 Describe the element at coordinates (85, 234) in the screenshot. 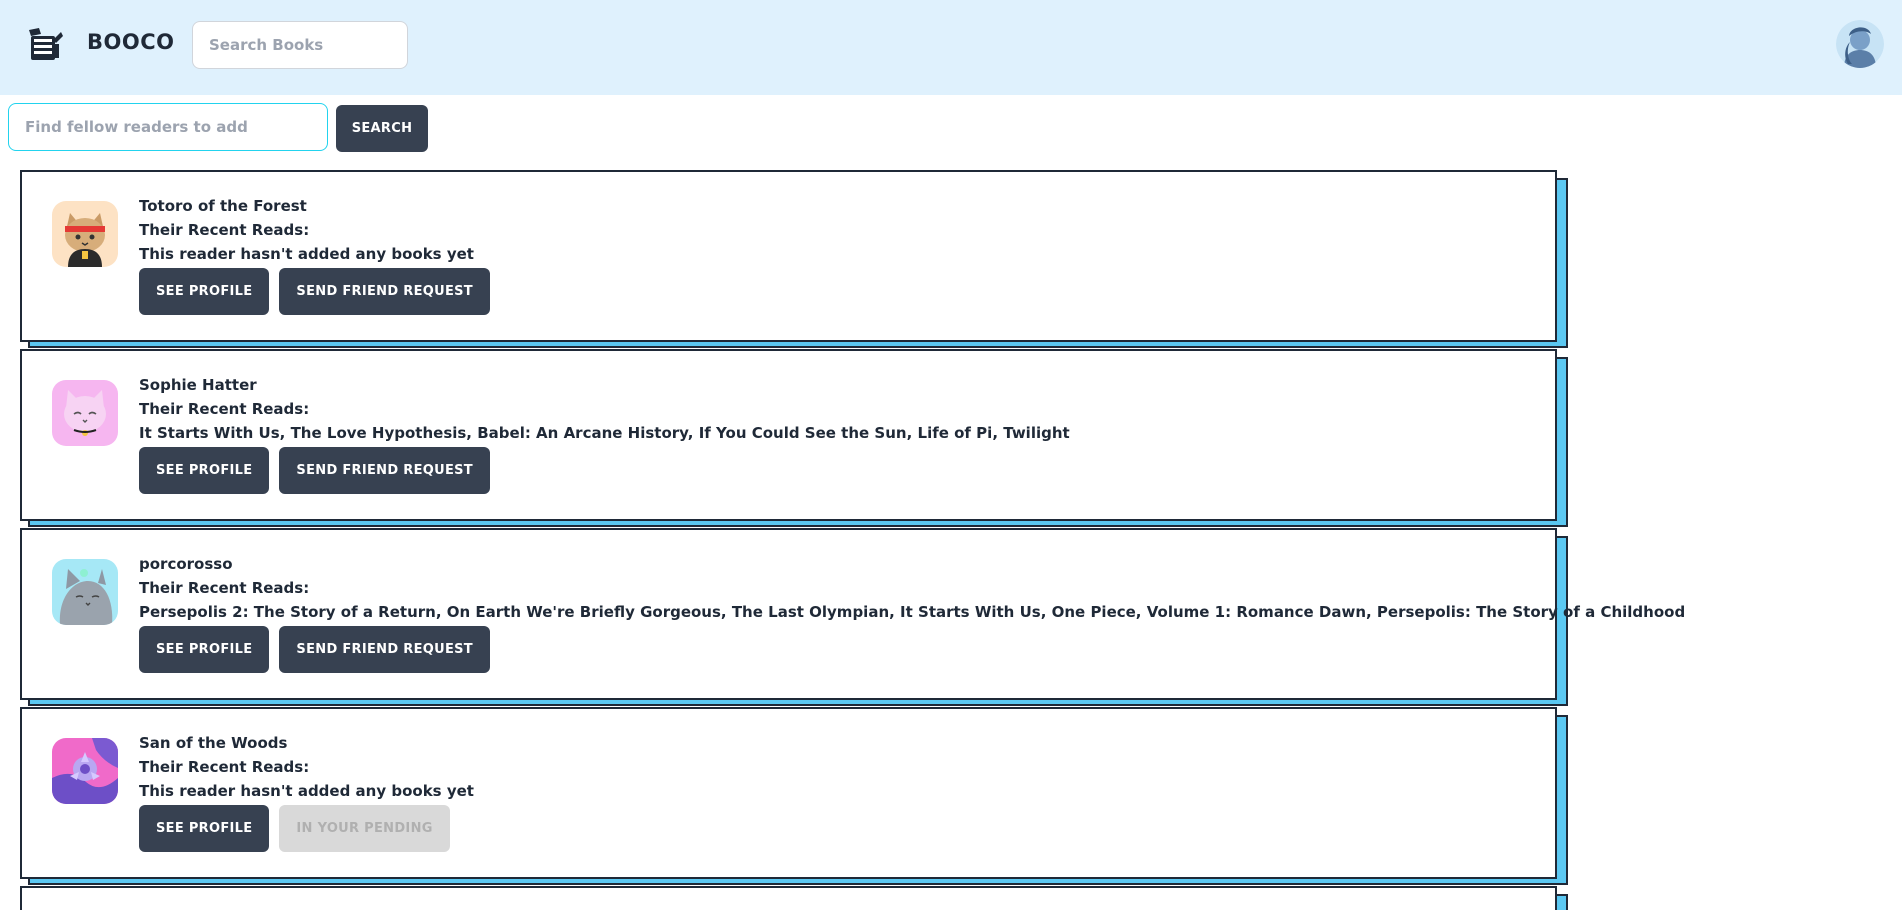

I see `cat-headband-avatar` at that location.